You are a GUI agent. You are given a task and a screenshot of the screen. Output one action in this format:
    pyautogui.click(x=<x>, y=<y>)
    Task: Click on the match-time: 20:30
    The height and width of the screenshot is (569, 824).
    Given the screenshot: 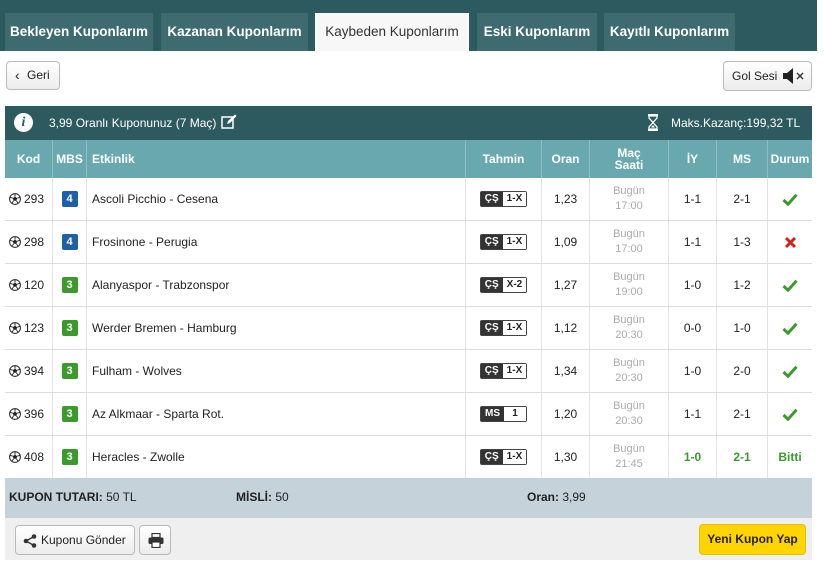 What is the action you would take?
    pyautogui.click(x=629, y=335)
    